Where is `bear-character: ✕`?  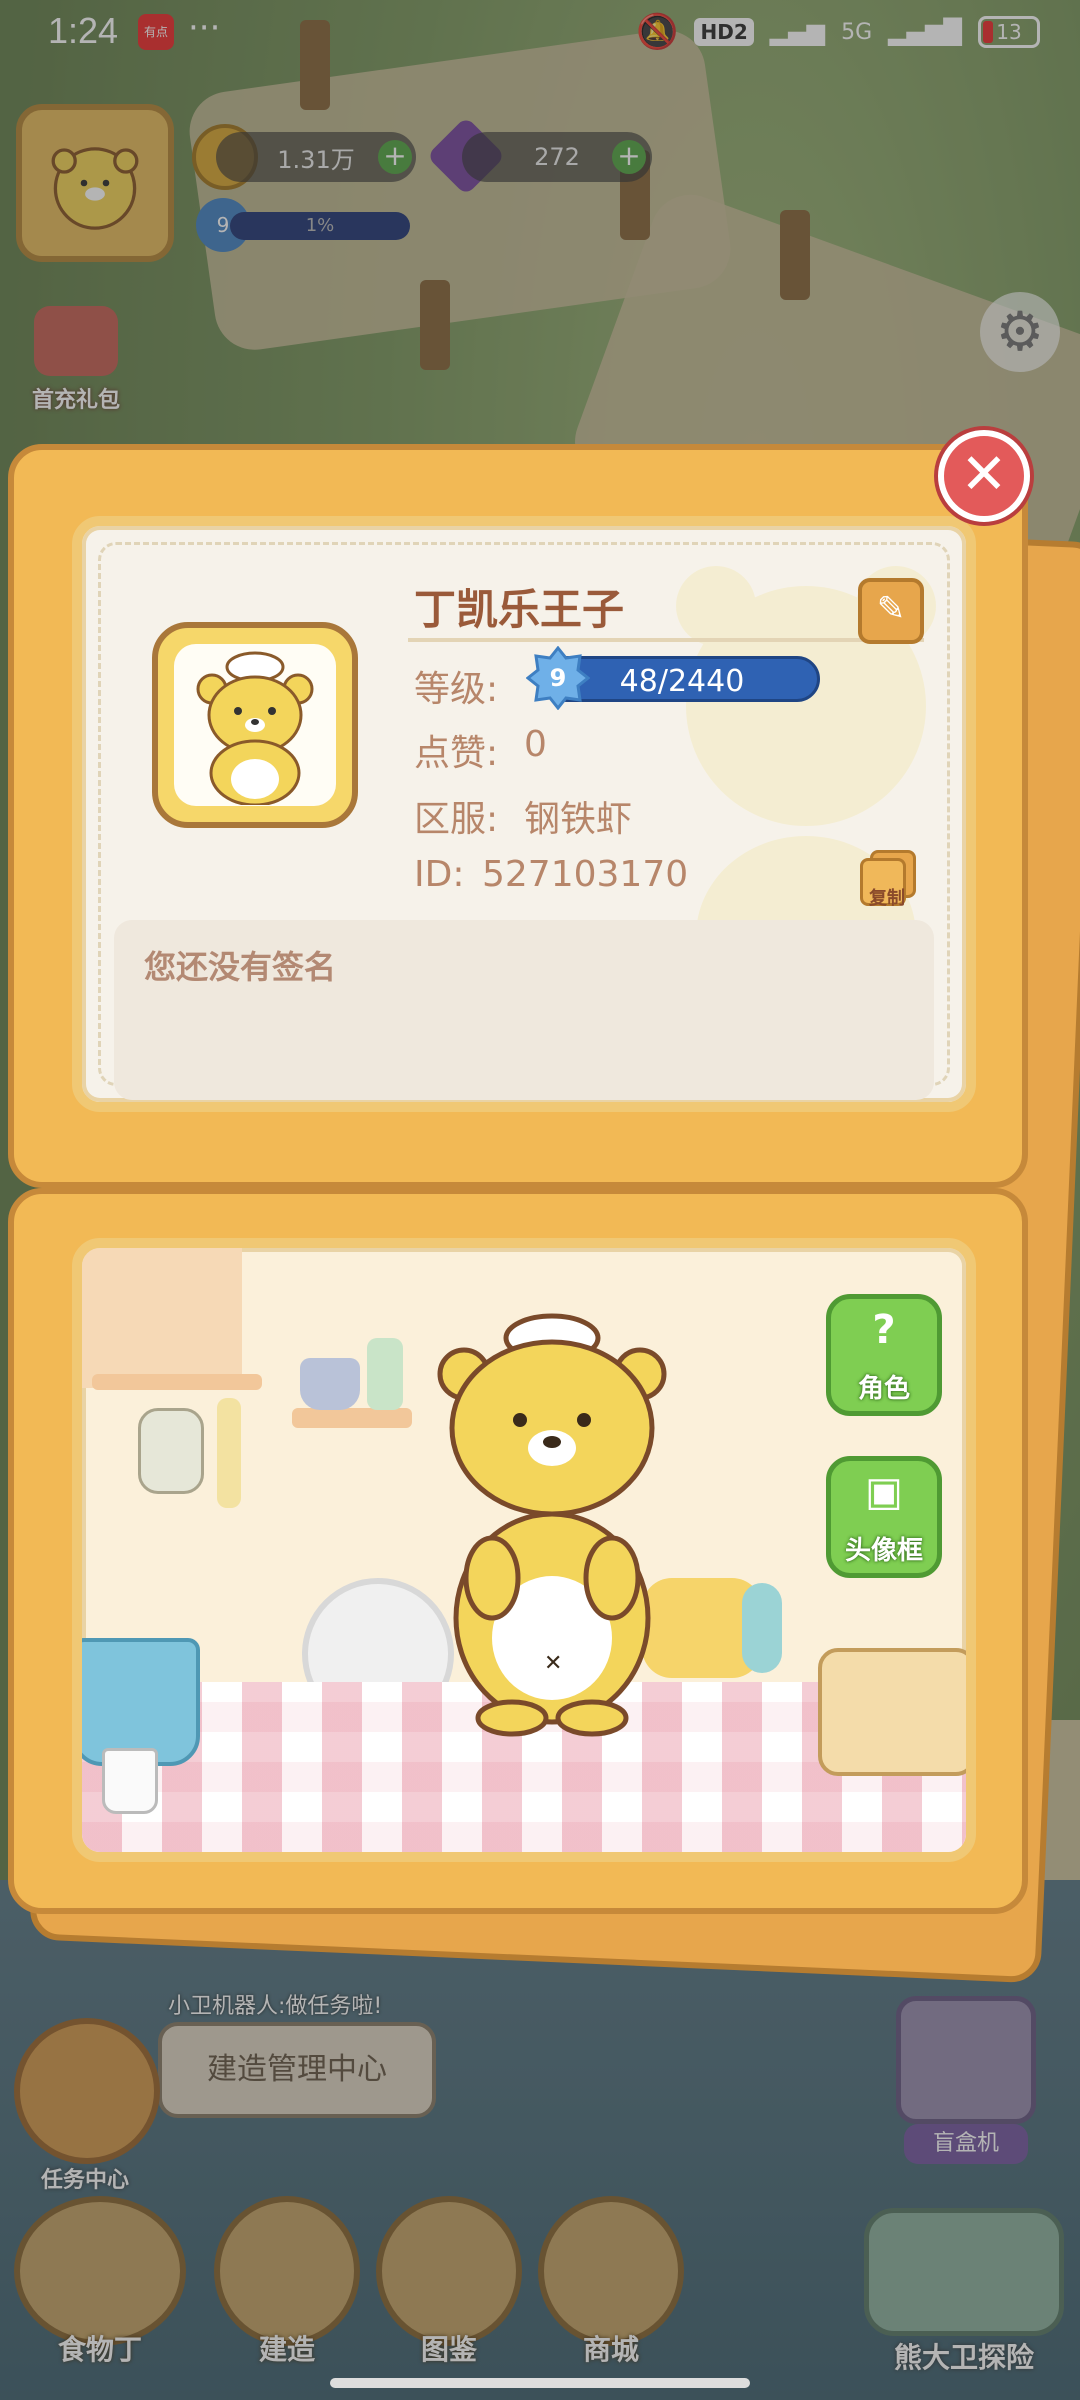 bear-character: ✕ is located at coordinates (552, 1518).